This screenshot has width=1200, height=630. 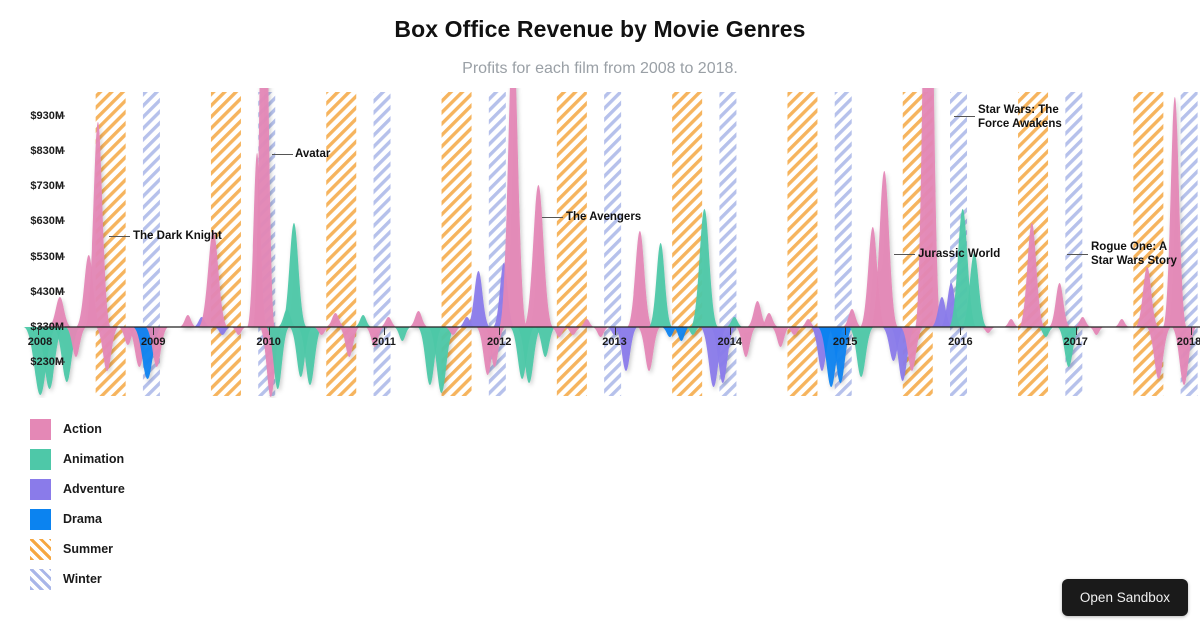 What do you see at coordinates (845, 342) in the screenshot?
I see `x-axis-tick-label: 2015` at bounding box center [845, 342].